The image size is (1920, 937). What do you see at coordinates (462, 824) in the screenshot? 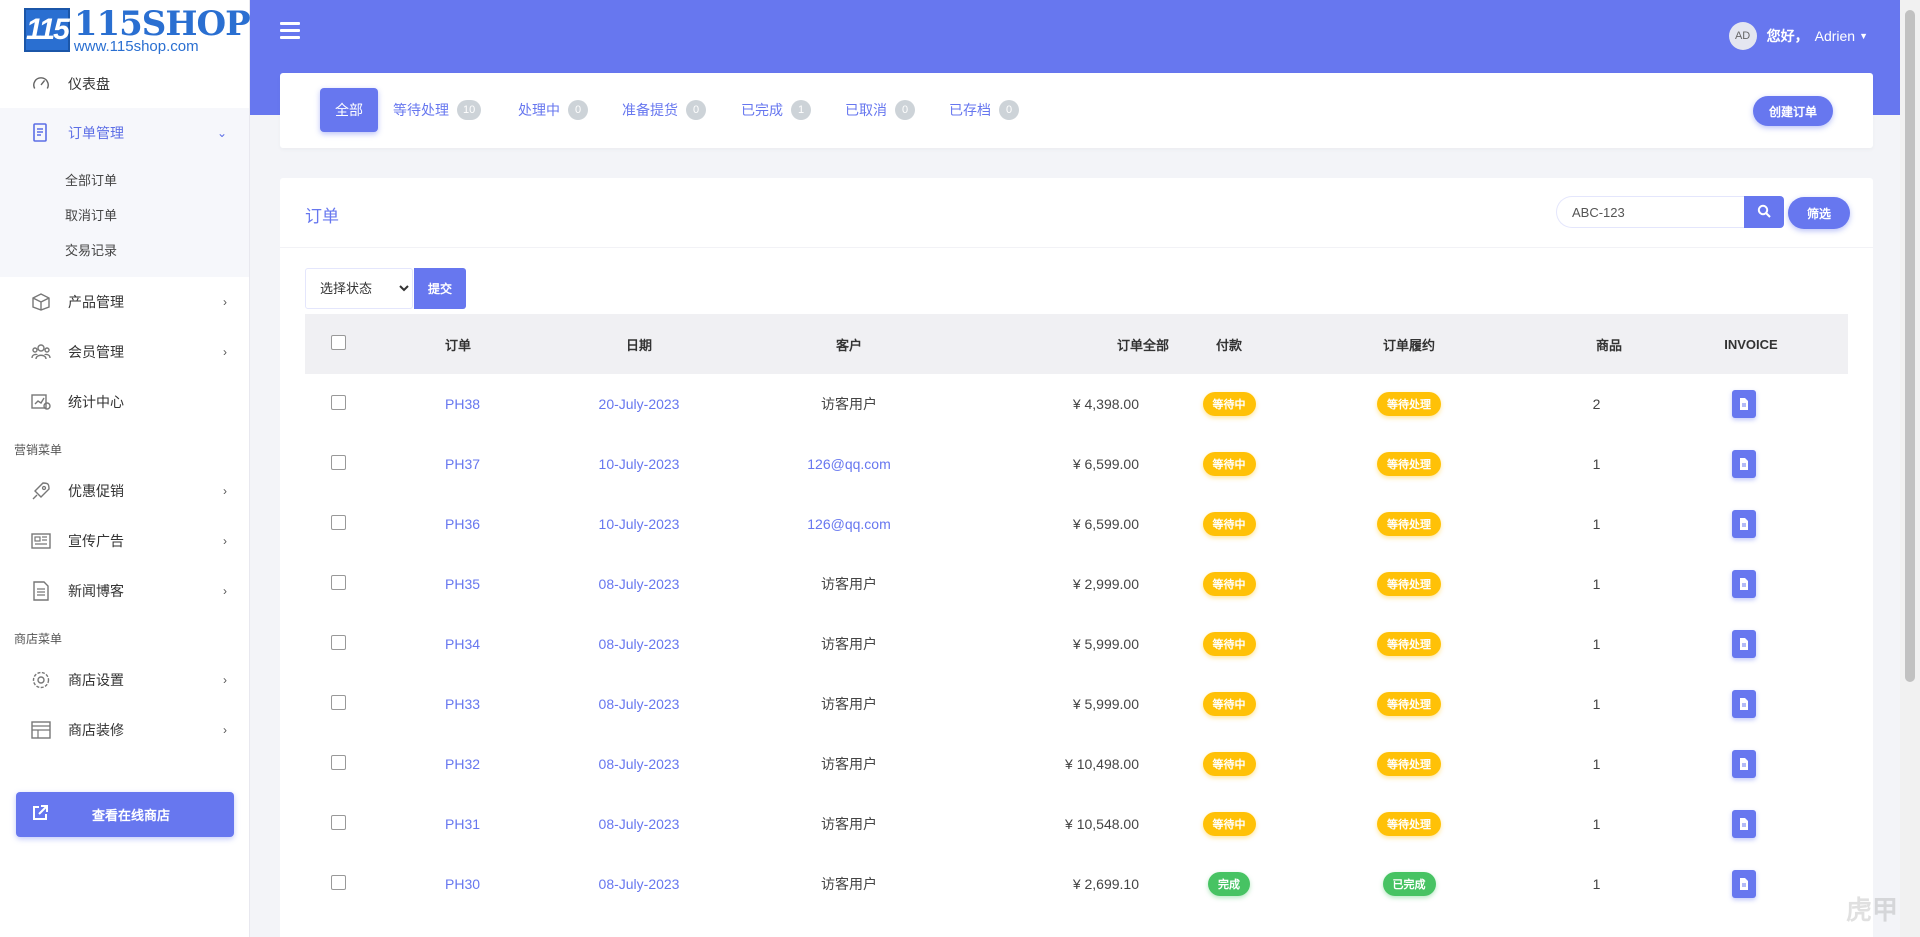
I see `order-id-link: PH31` at bounding box center [462, 824].